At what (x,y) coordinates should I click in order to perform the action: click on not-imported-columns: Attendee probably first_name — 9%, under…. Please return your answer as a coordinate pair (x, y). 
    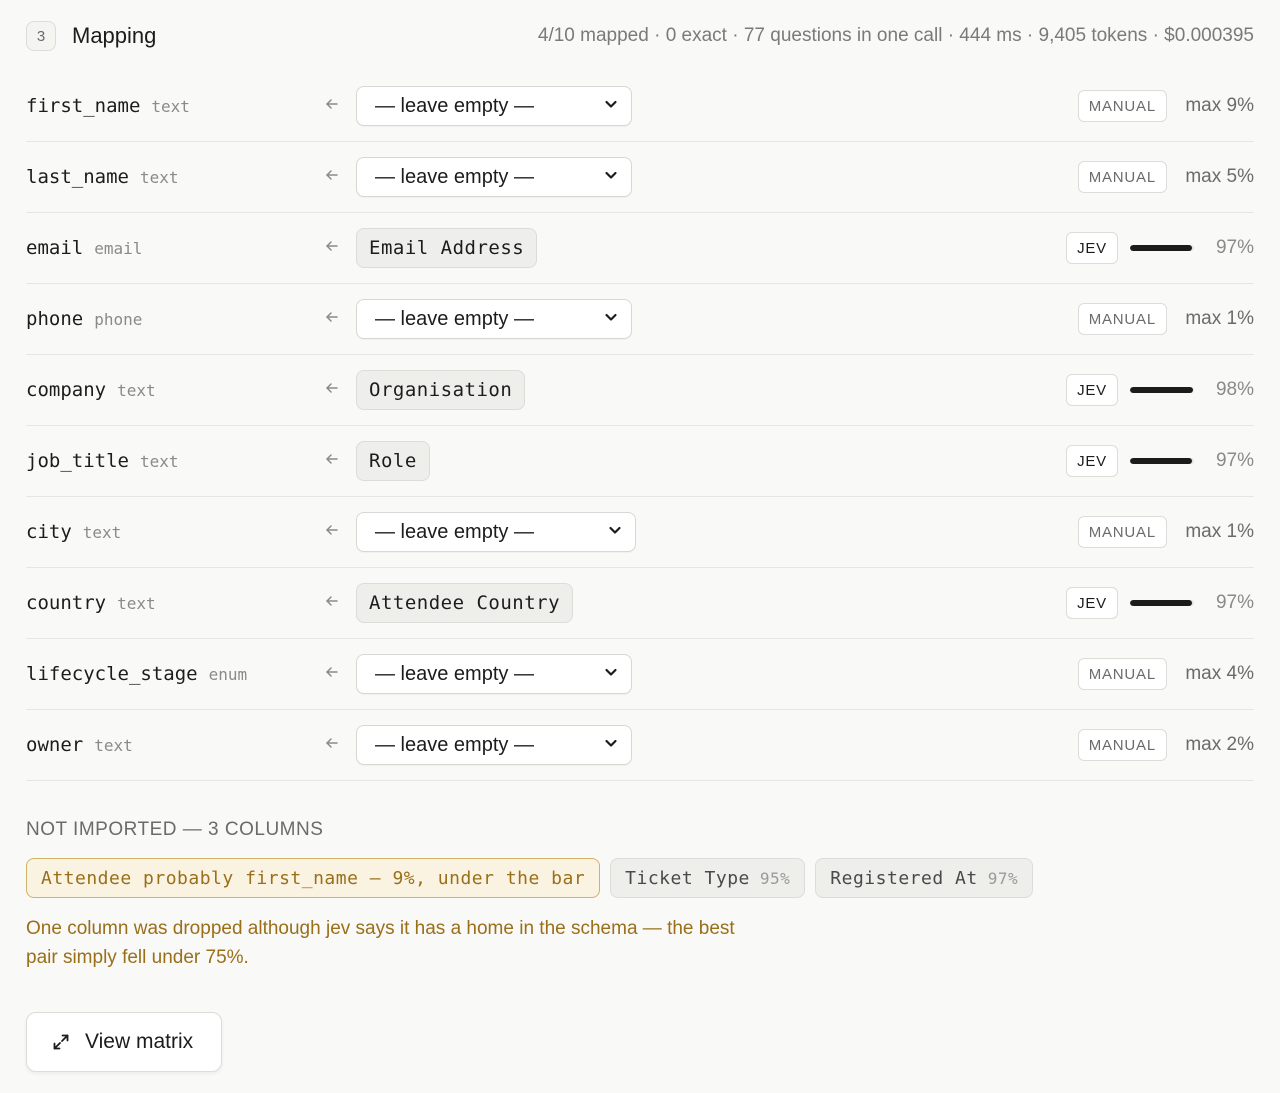
    Looking at the image, I should click on (534, 878).